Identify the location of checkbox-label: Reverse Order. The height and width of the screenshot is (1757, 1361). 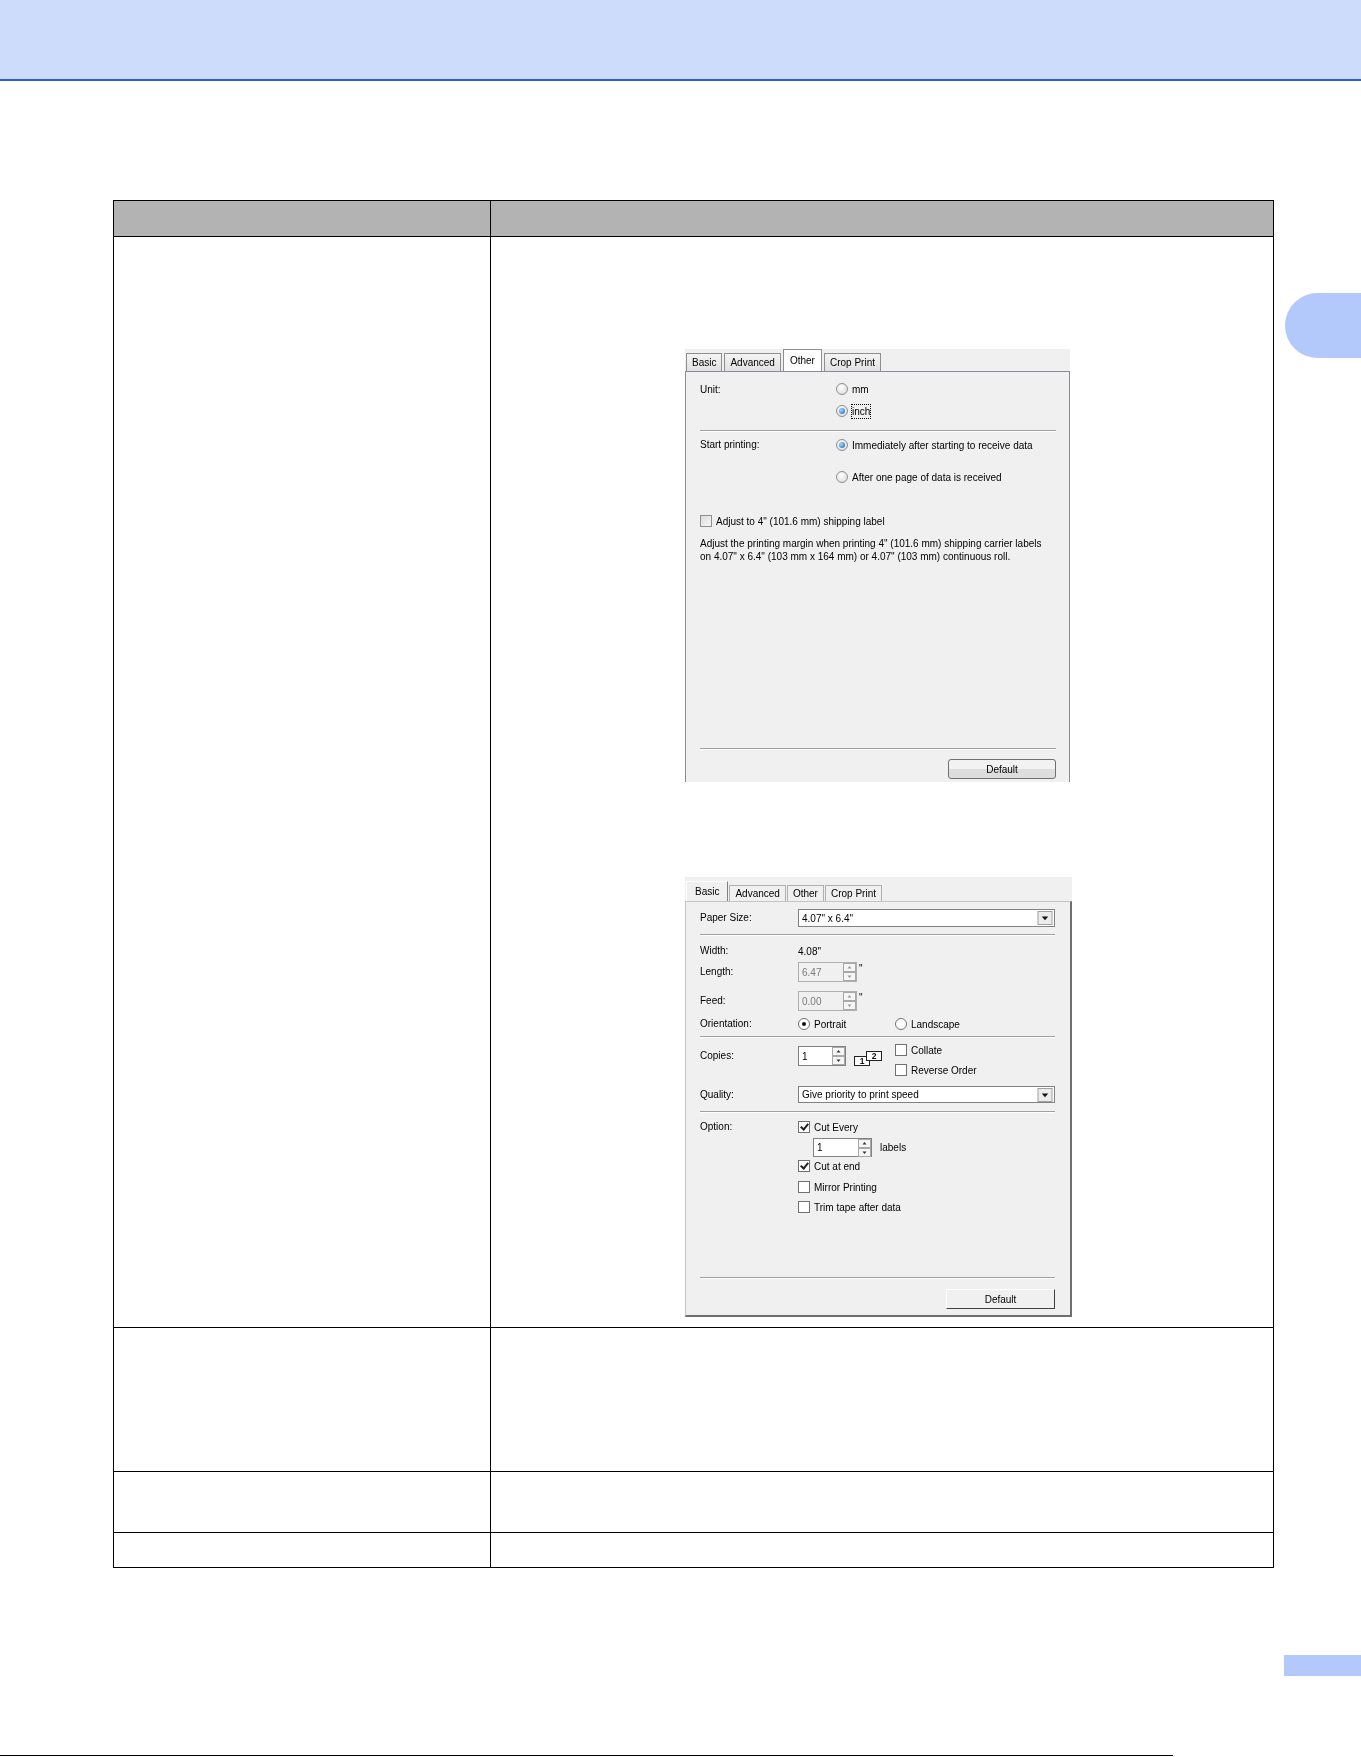
(944, 1070).